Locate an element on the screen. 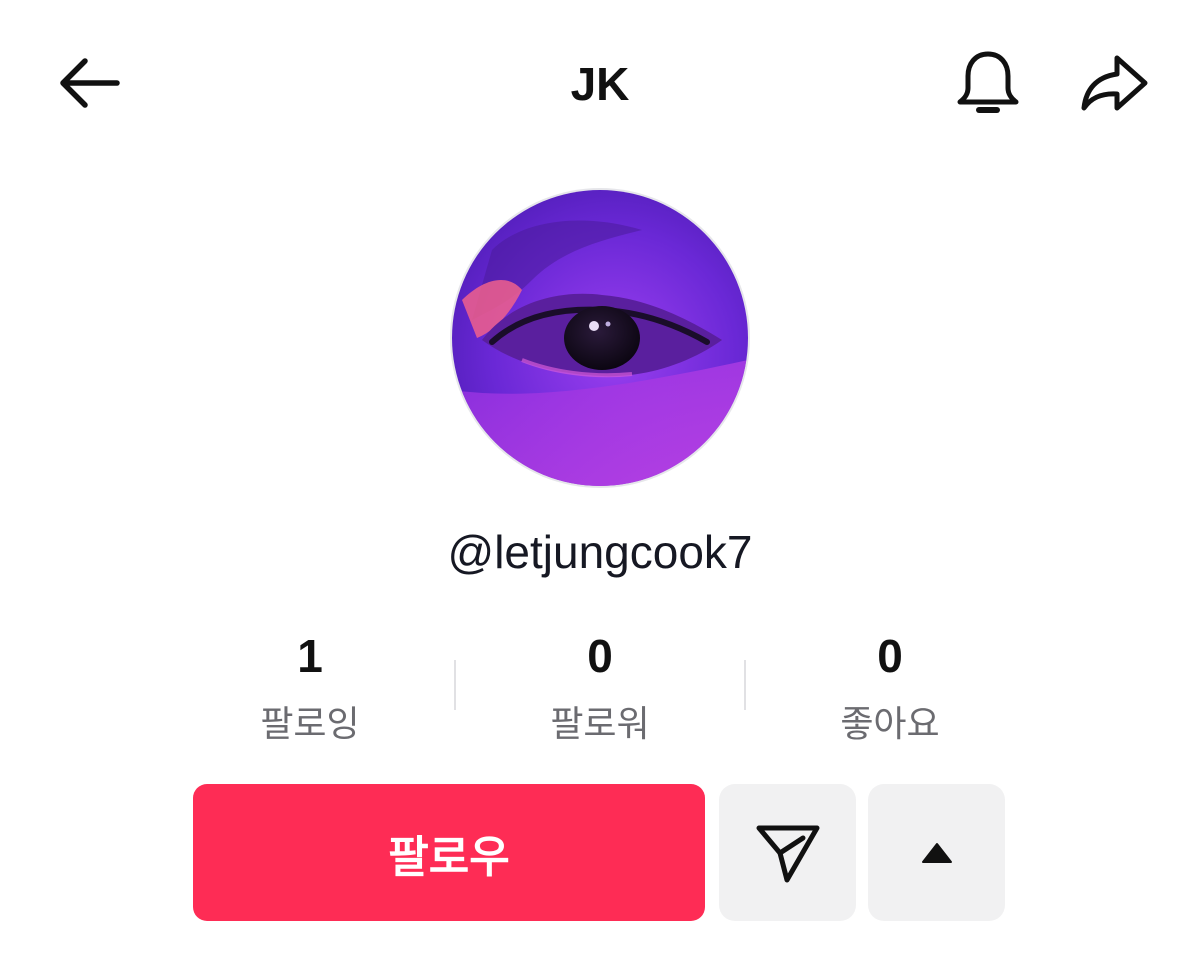  stat-label: 좋아요 is located at coordinates (890, 723).